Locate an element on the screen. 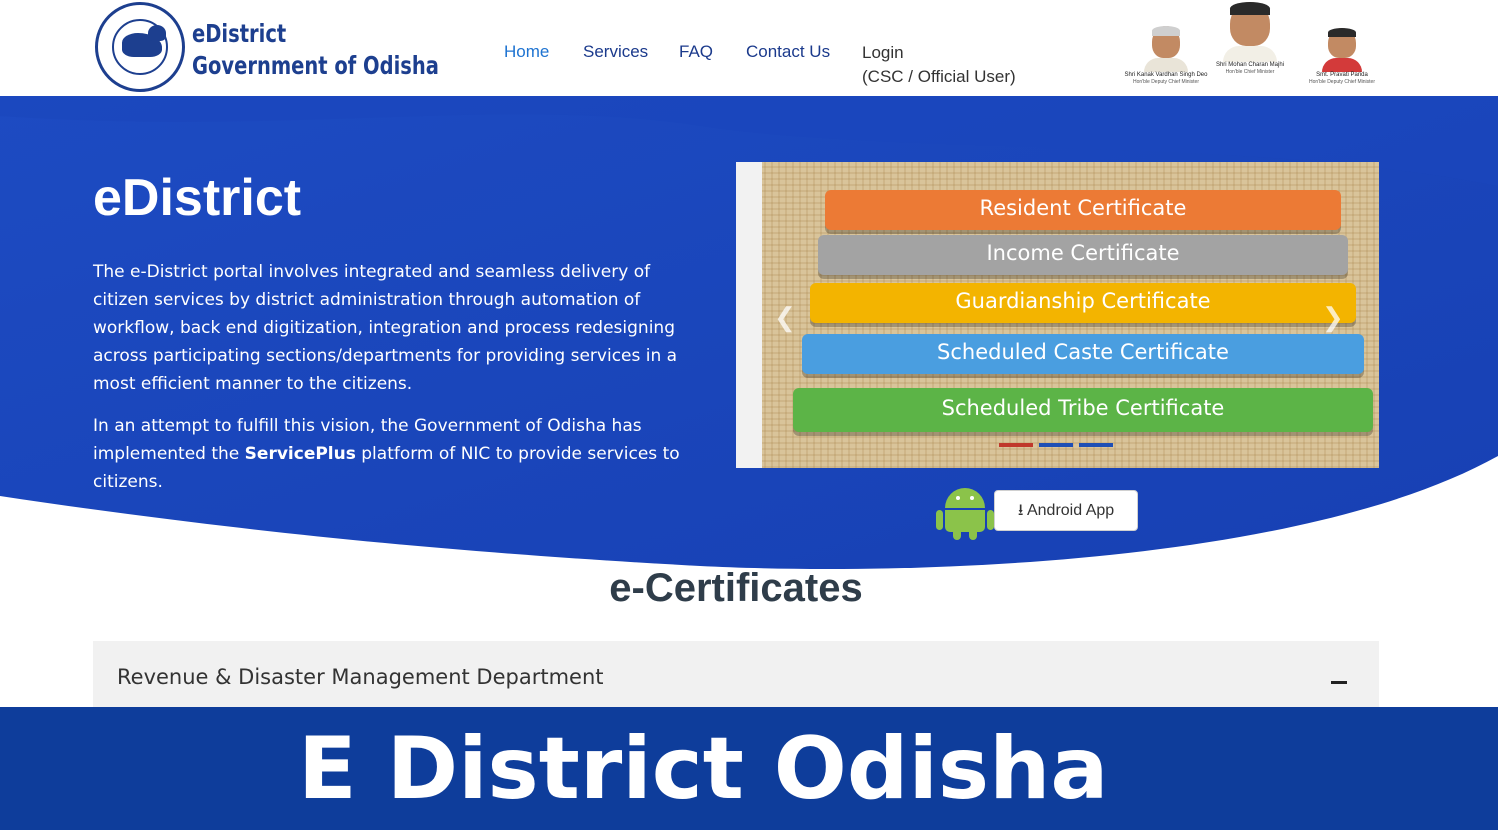 Image resolution: width=1498 pixels, height=830 pixels. android-app-button: ⭳ Android App is located at coordinates (1066, 510).